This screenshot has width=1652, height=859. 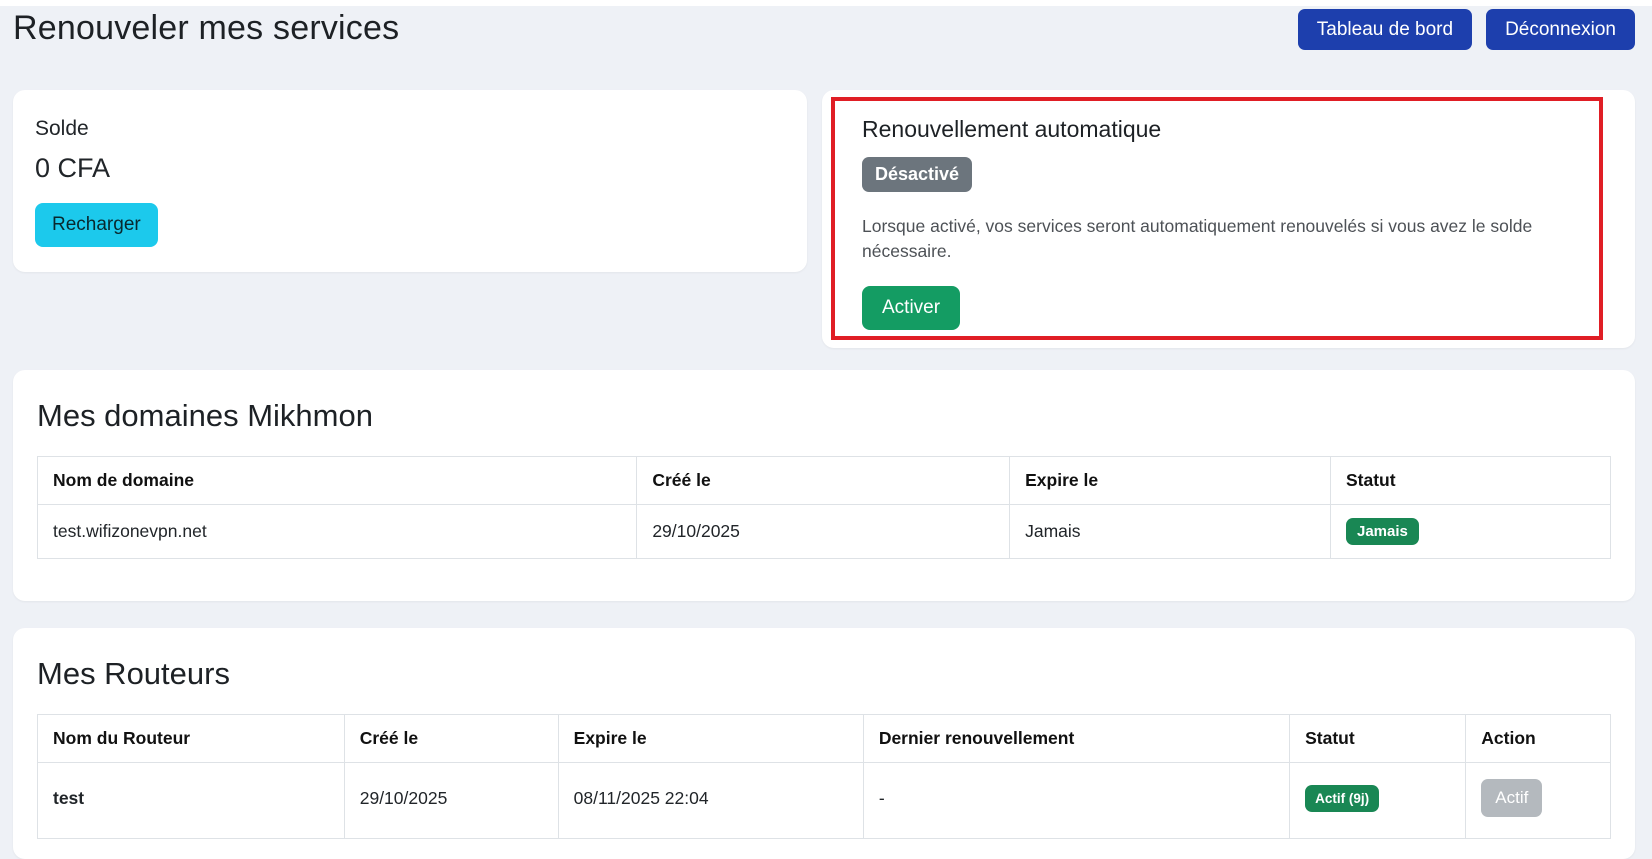 I want to click on router-action-cell: Actif, so click(x=1538, y=800).